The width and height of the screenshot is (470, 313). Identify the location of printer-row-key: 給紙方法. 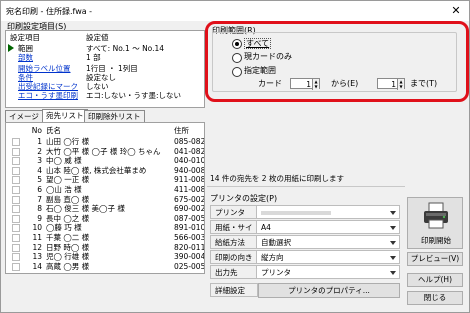
(234, 242).